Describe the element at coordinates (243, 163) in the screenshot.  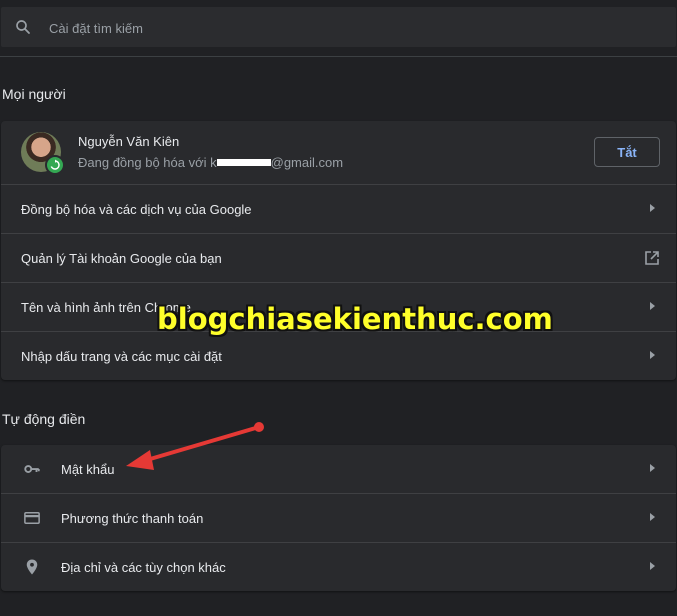
I see `redacted-email` at that location.